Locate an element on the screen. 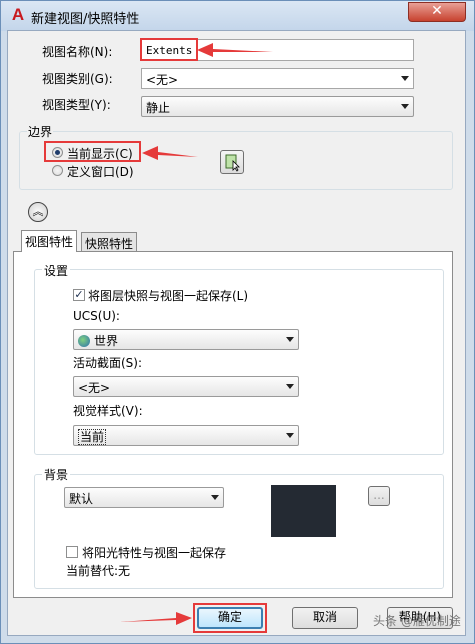  background-title: 背景 is located at coordinates (56, 474).